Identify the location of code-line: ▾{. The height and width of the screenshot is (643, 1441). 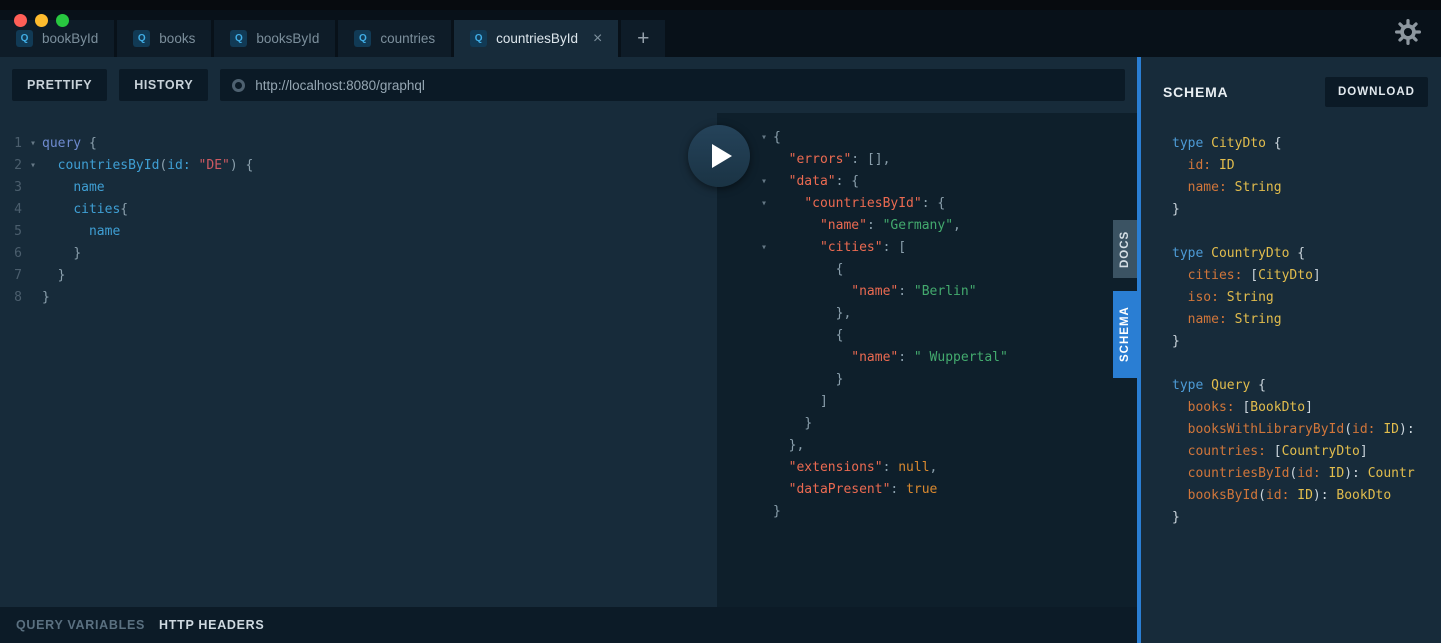
(927, 138).